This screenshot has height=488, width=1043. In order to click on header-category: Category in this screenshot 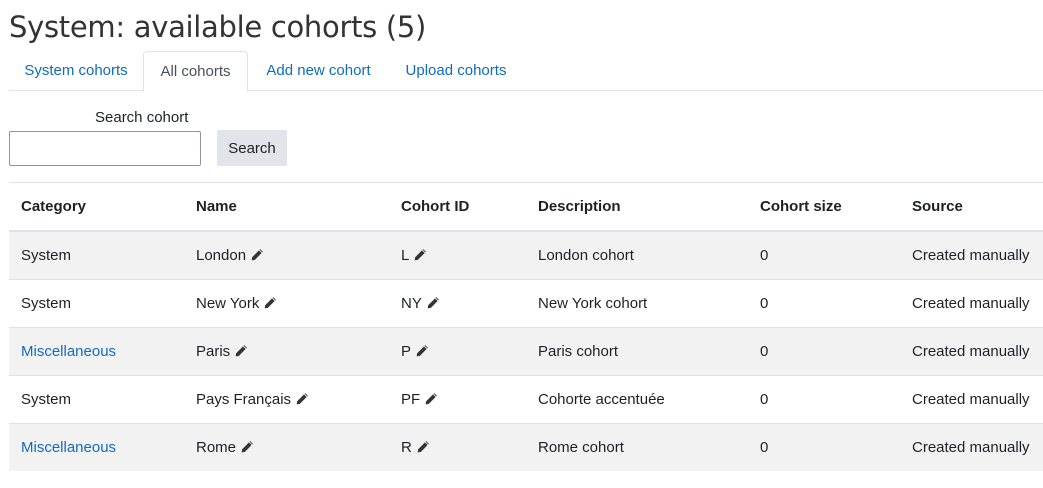, I will do `click(96, 207)`.